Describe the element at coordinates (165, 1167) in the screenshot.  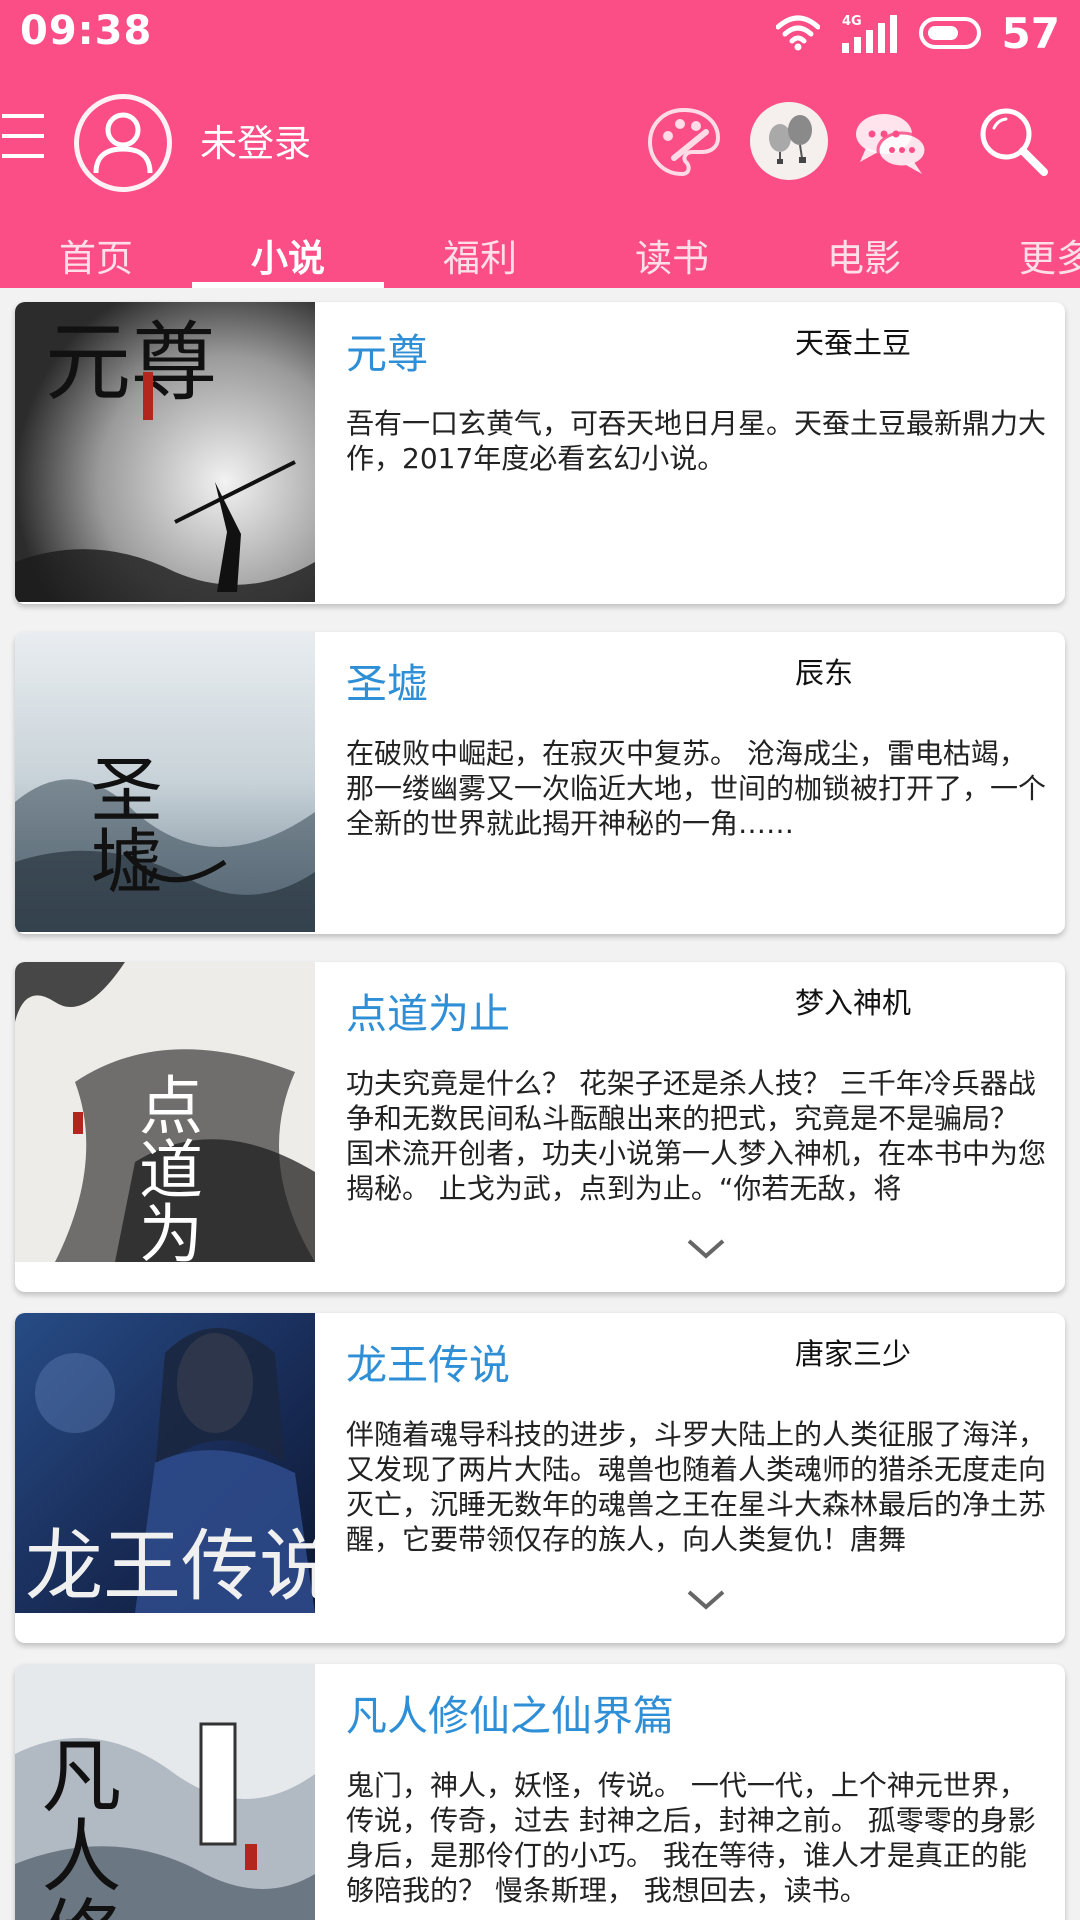
I see `cover-title: 点道为止` at that location.